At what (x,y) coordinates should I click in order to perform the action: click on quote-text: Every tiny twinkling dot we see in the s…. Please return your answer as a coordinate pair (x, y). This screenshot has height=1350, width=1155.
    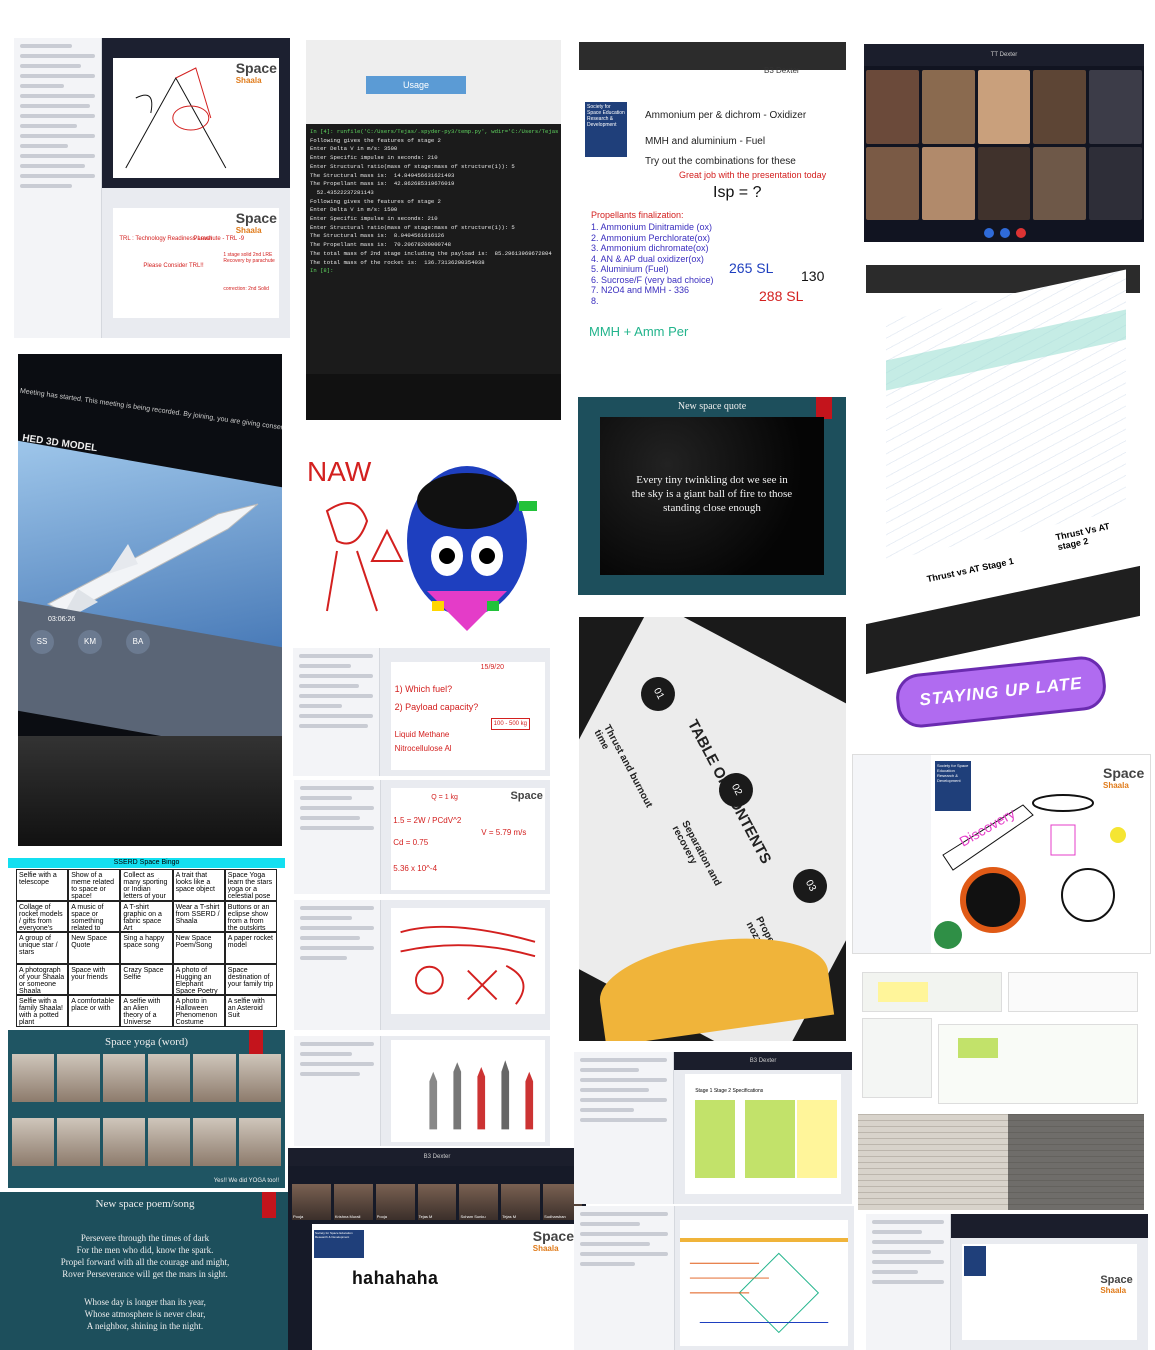
    Looking at the image, I should click on (712, 494).